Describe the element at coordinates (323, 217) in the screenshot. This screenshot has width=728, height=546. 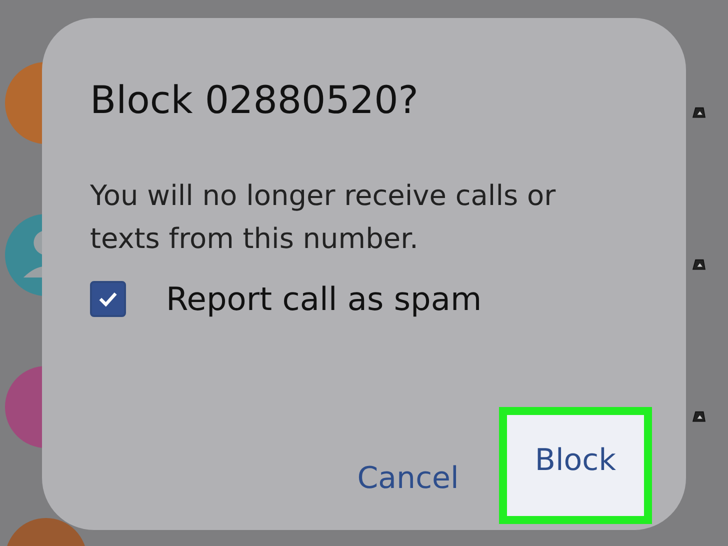
I see `dialog-message: You will no longer receive calls or texts from this number.` at that location.